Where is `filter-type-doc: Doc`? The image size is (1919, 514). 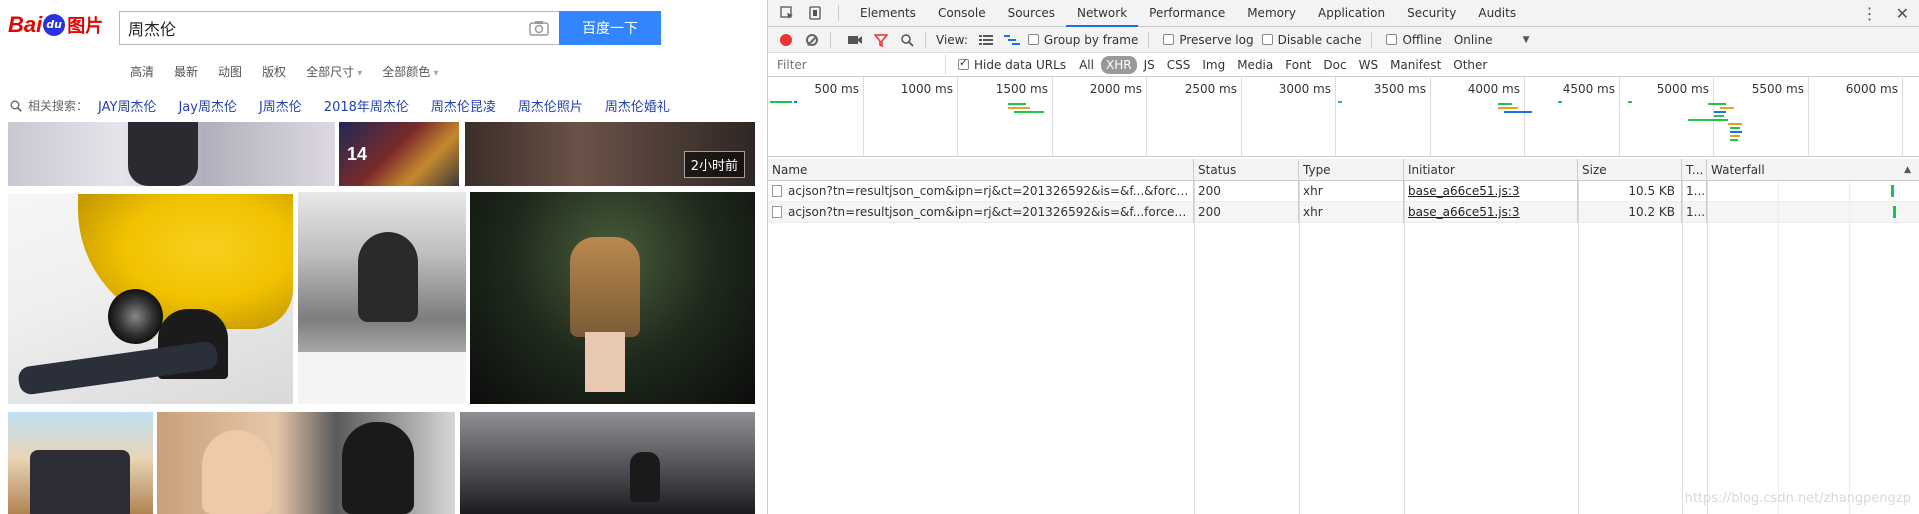 filter-type-doc: Doc is located at coordinates (1334, 65).